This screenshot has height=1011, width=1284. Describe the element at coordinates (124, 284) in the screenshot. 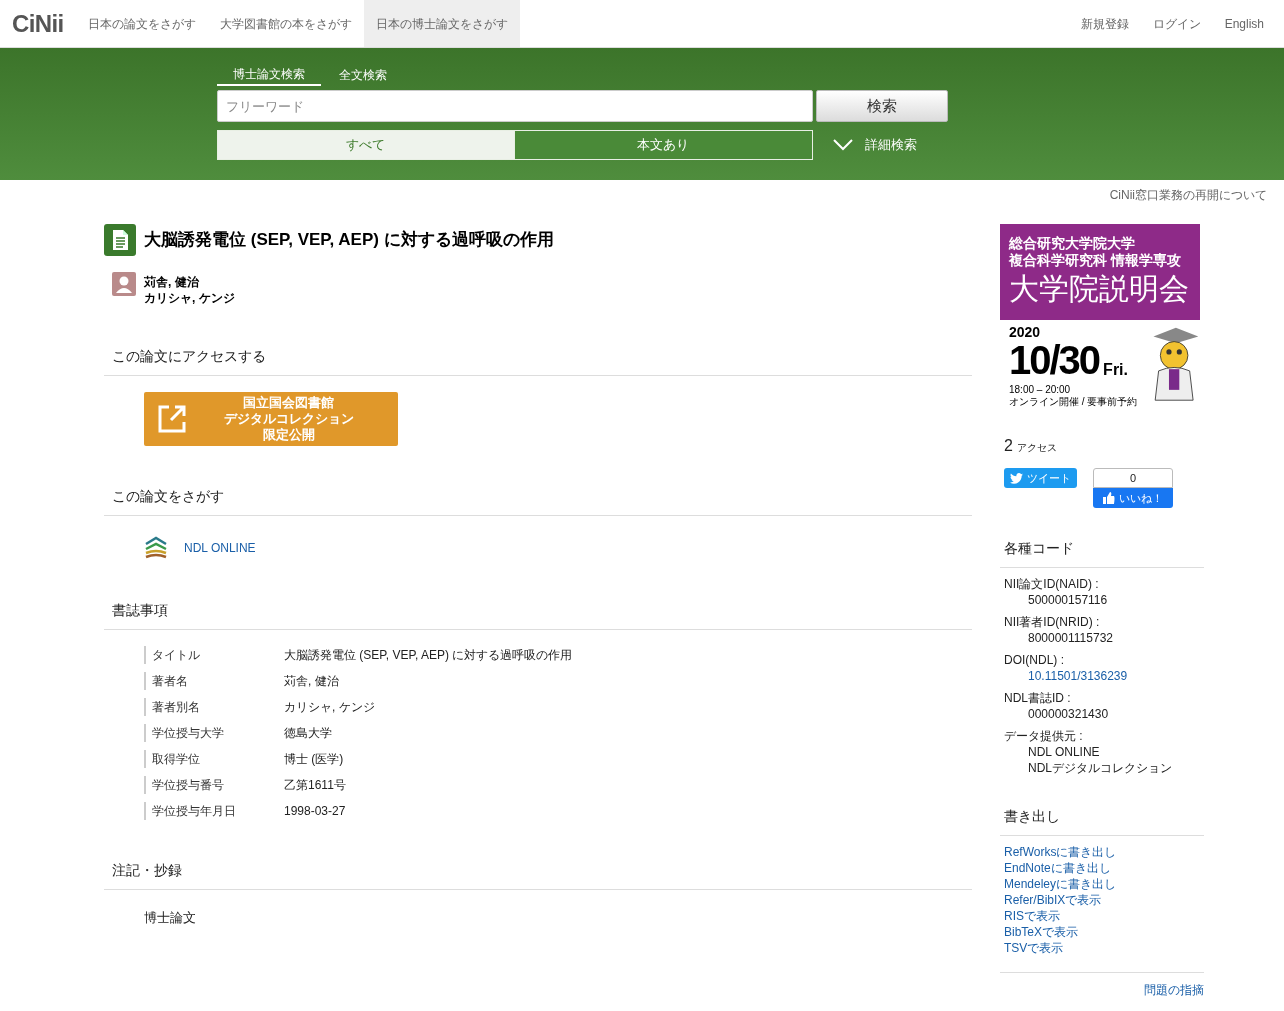

I see `person-icon` at that location.